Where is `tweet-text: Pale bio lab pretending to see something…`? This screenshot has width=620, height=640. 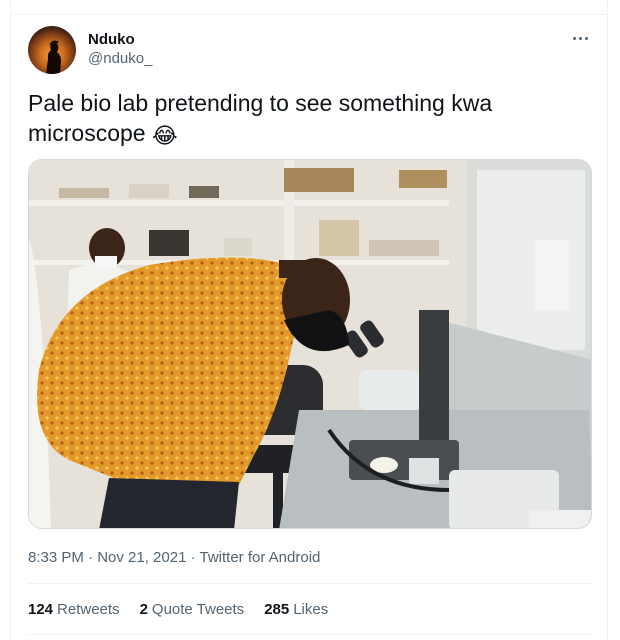
tweet-text: Pale bio lab pretending to see something… is located at coordinates (308, 119).